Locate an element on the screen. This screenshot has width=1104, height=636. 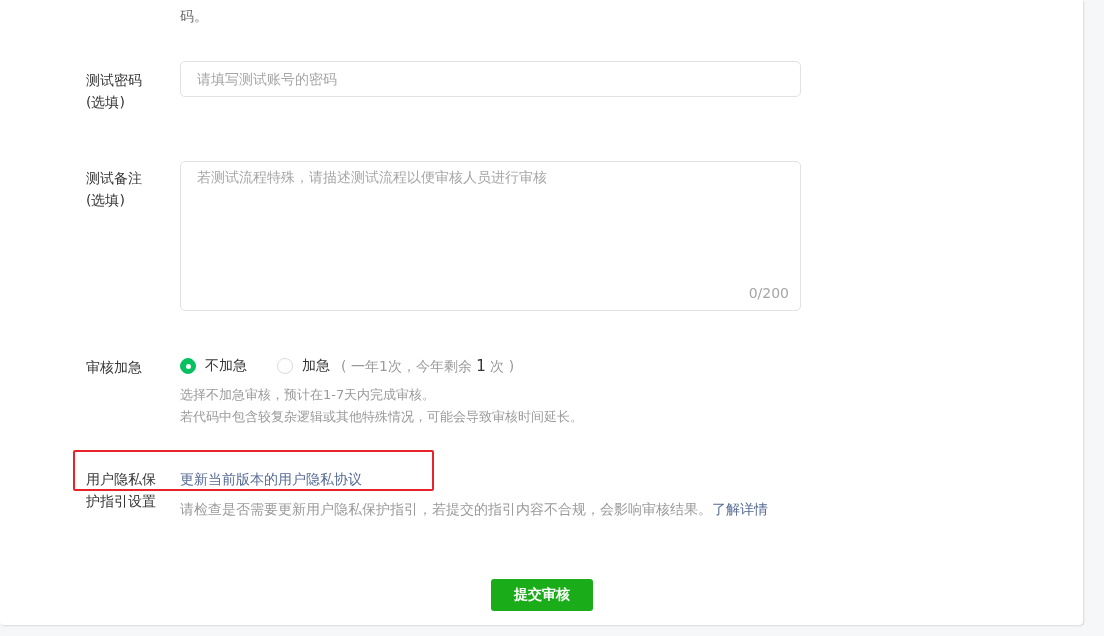
submit-button: 提交审核 is located at coordinates (541, 595).